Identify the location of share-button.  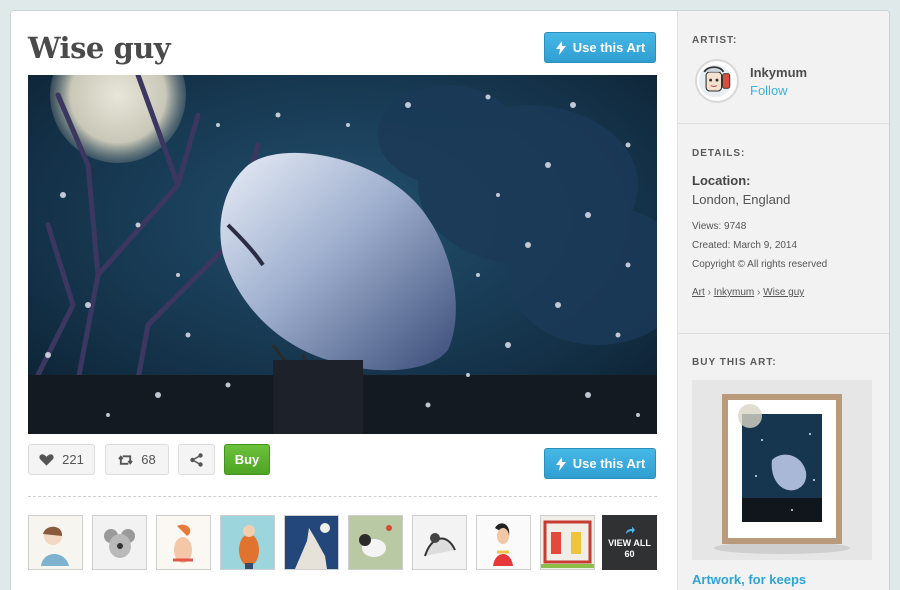
(196, 459).